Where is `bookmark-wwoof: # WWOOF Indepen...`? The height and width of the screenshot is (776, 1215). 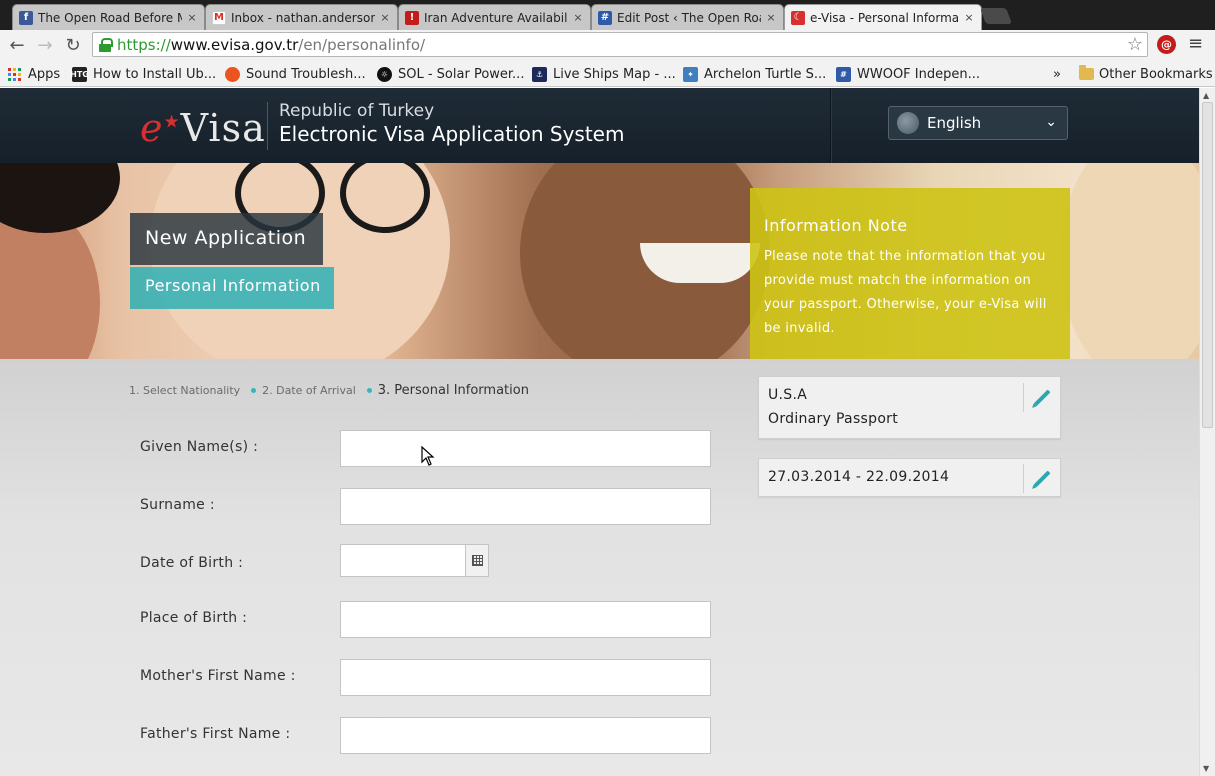 bookmark-wwoof: # WWOOF Indepen... is located at coordinates (908, 74).